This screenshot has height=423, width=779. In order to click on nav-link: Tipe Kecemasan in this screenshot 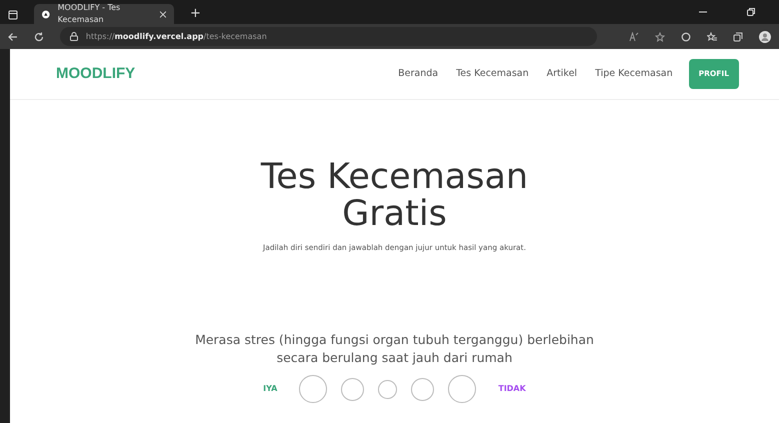, I will do `click(634, 74)`.